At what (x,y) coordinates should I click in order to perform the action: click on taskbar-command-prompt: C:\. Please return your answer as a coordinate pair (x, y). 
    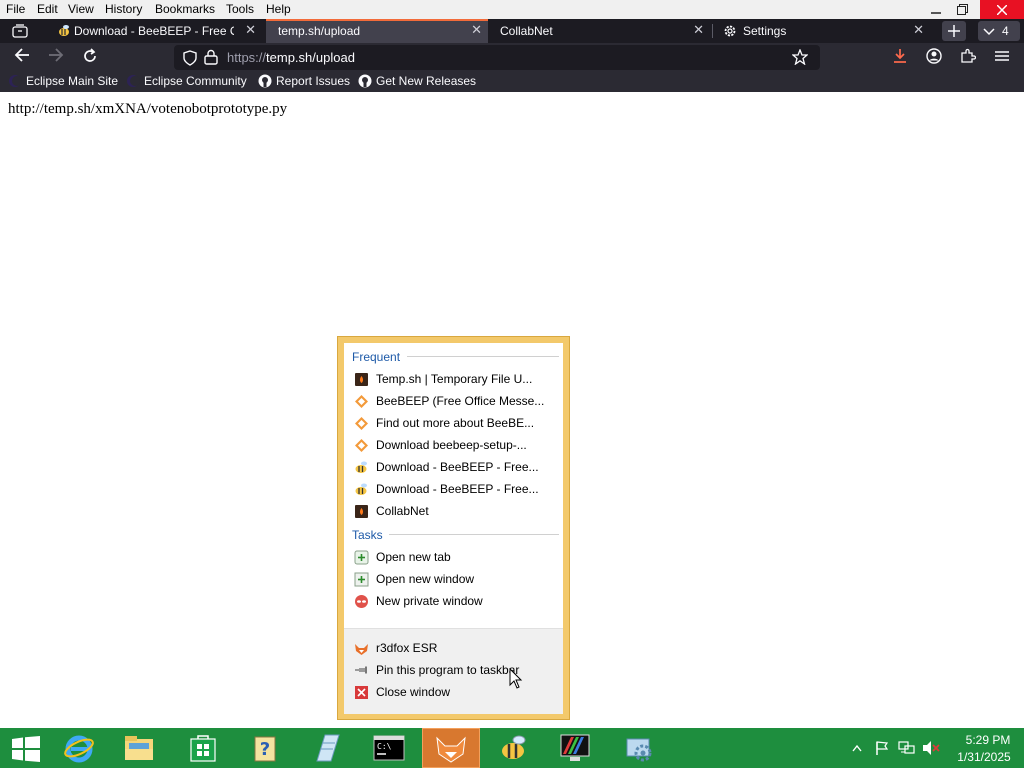
    Looking at the image, I should click on (389, 748).